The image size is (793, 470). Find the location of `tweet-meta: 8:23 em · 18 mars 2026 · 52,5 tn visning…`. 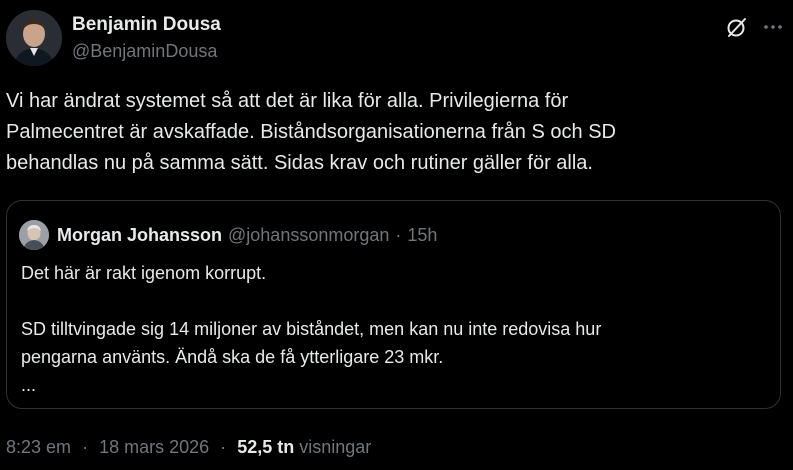

tweet-meta: 8:23 em · 18 mars 2026 · 52,5 tn visning… is located at coordinates (188, 447).